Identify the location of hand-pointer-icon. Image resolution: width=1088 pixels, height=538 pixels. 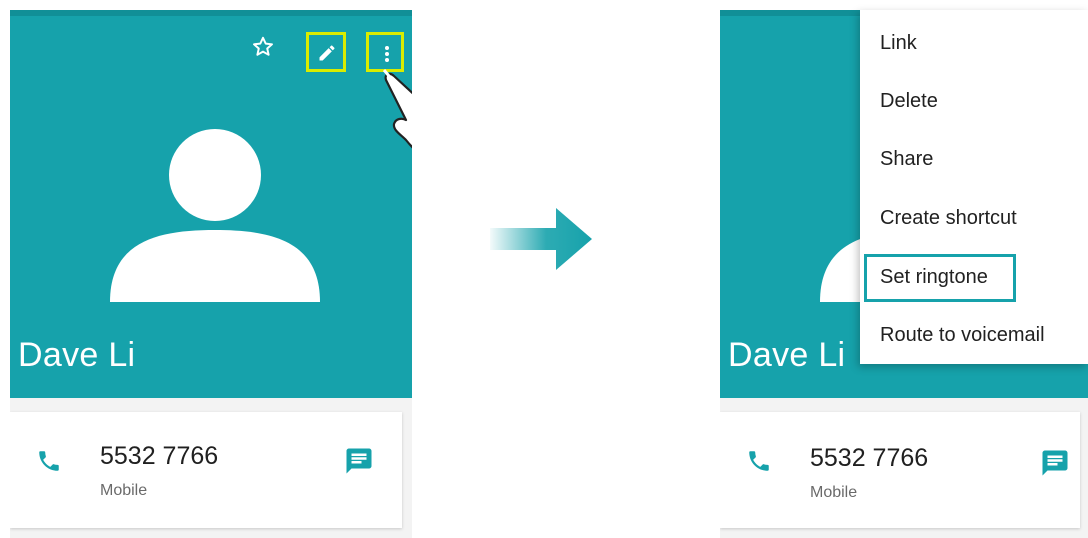
(397, 109).